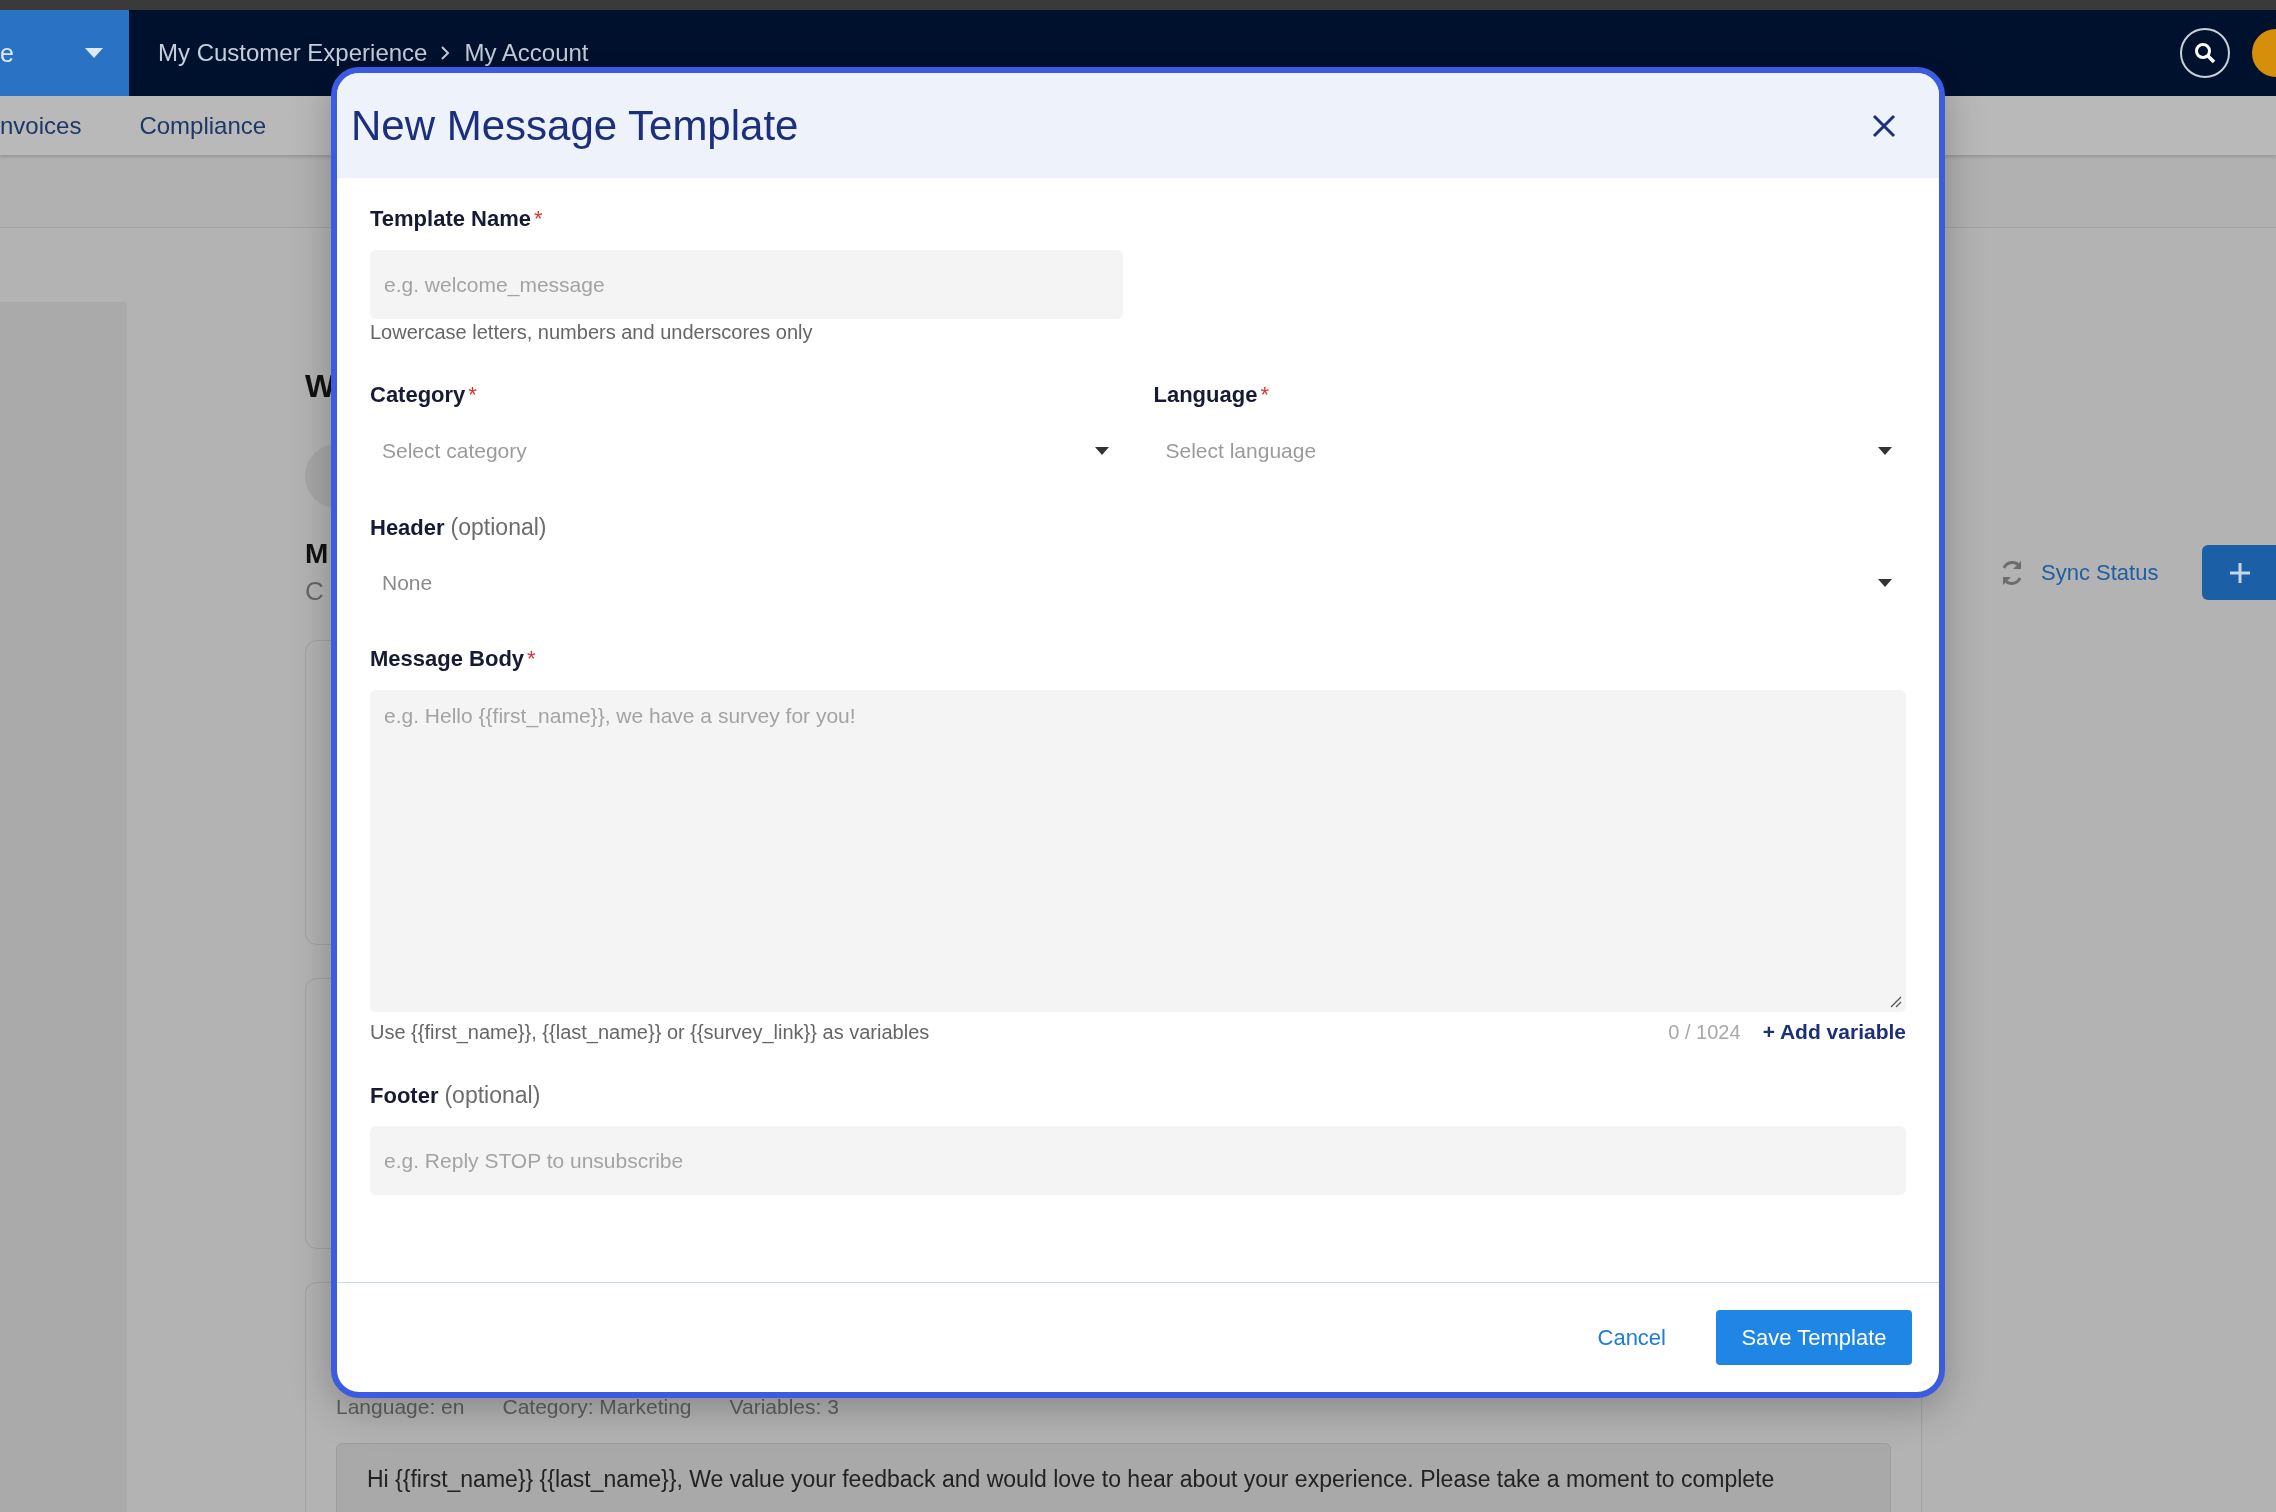 Image resolution: width=2276 pixels, height=1512 pixels. Describe the element at coordinates (1896, 1002) in the screenshot. I see `resize-grip-icon` at that location.